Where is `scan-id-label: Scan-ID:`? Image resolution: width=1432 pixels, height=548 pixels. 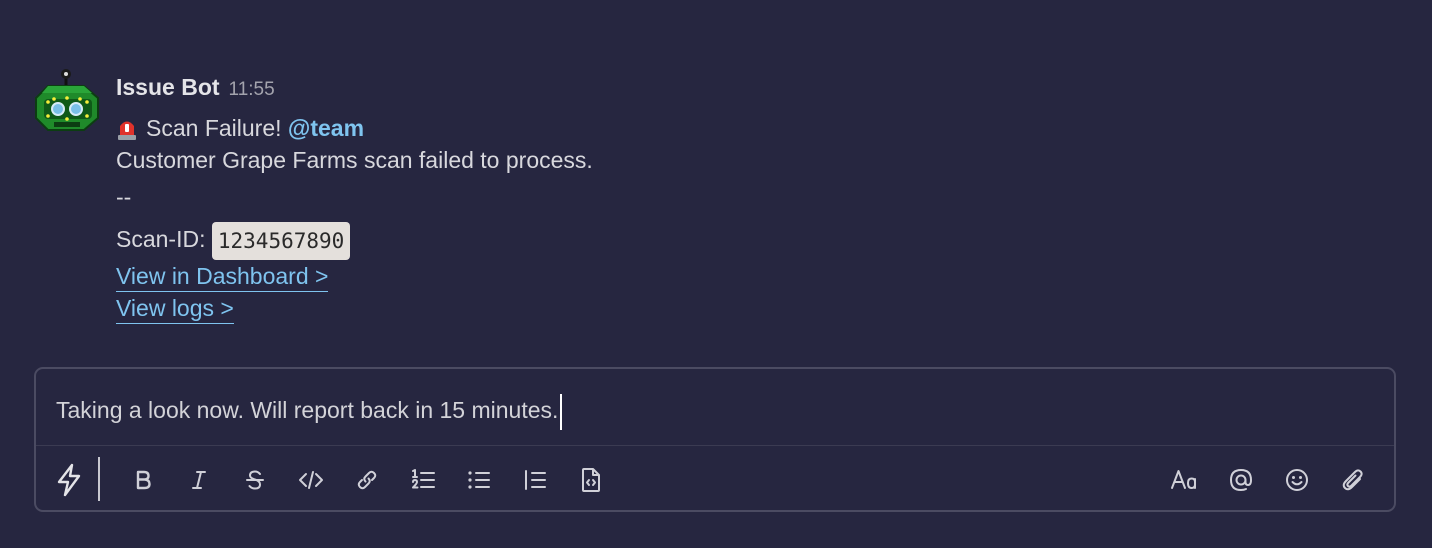 scan-id-label: Scan-ID: is located at coordinates (161, 239).